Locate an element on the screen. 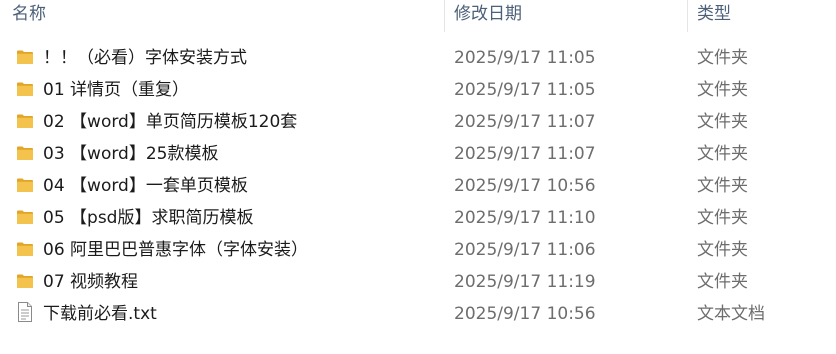 This screenshot has height=354, width=836. file-name: ！！（必看）字体安装方式 is located at coordinates (145, 58).